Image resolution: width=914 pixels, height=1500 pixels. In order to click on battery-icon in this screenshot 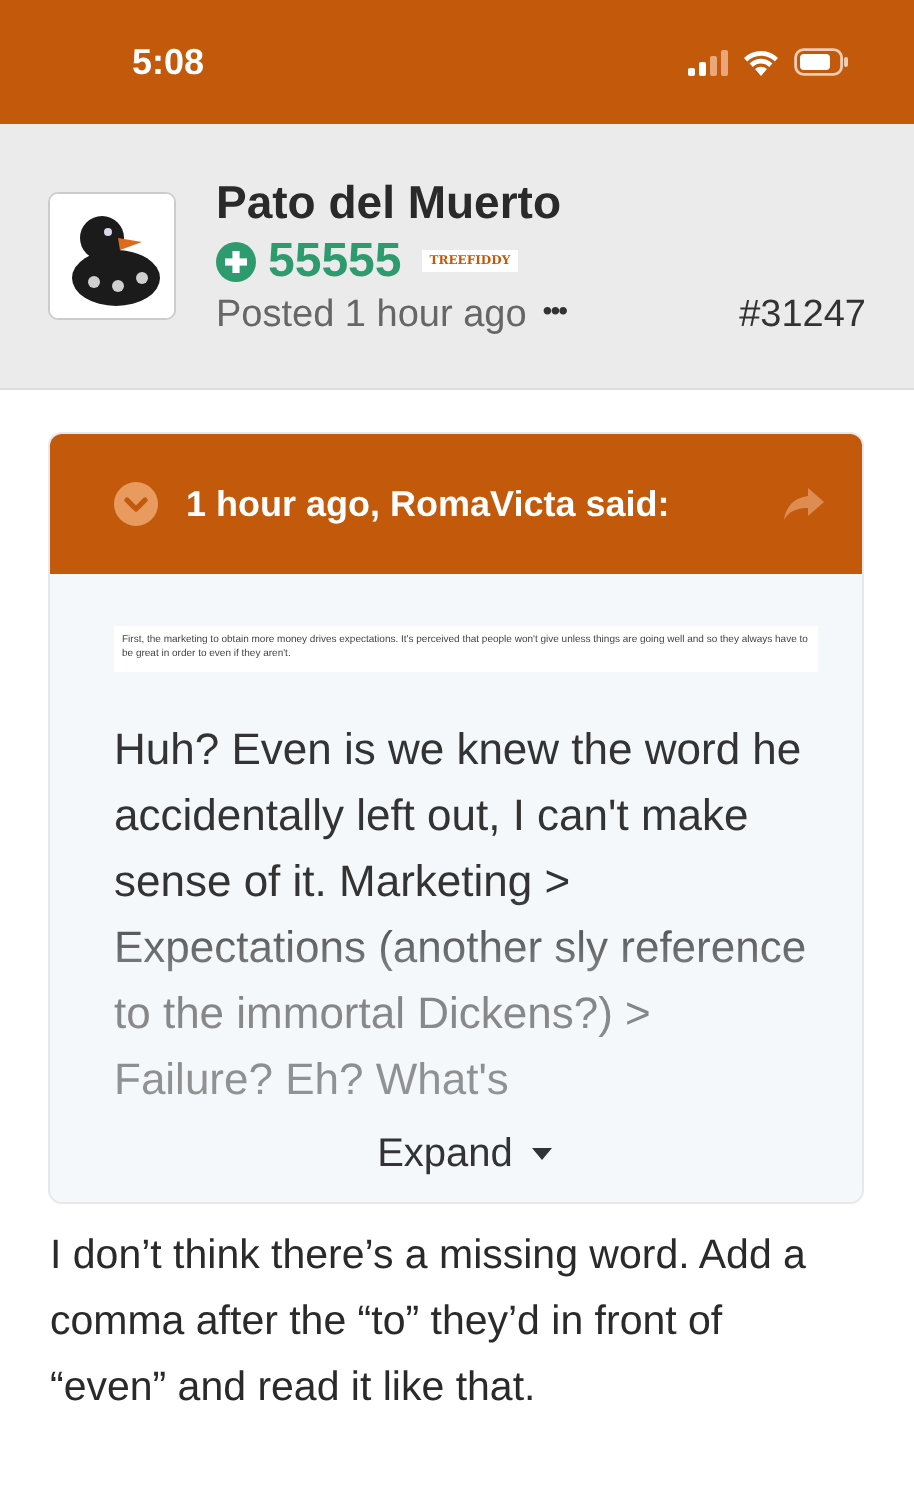, I will do `click(822, 62)`.